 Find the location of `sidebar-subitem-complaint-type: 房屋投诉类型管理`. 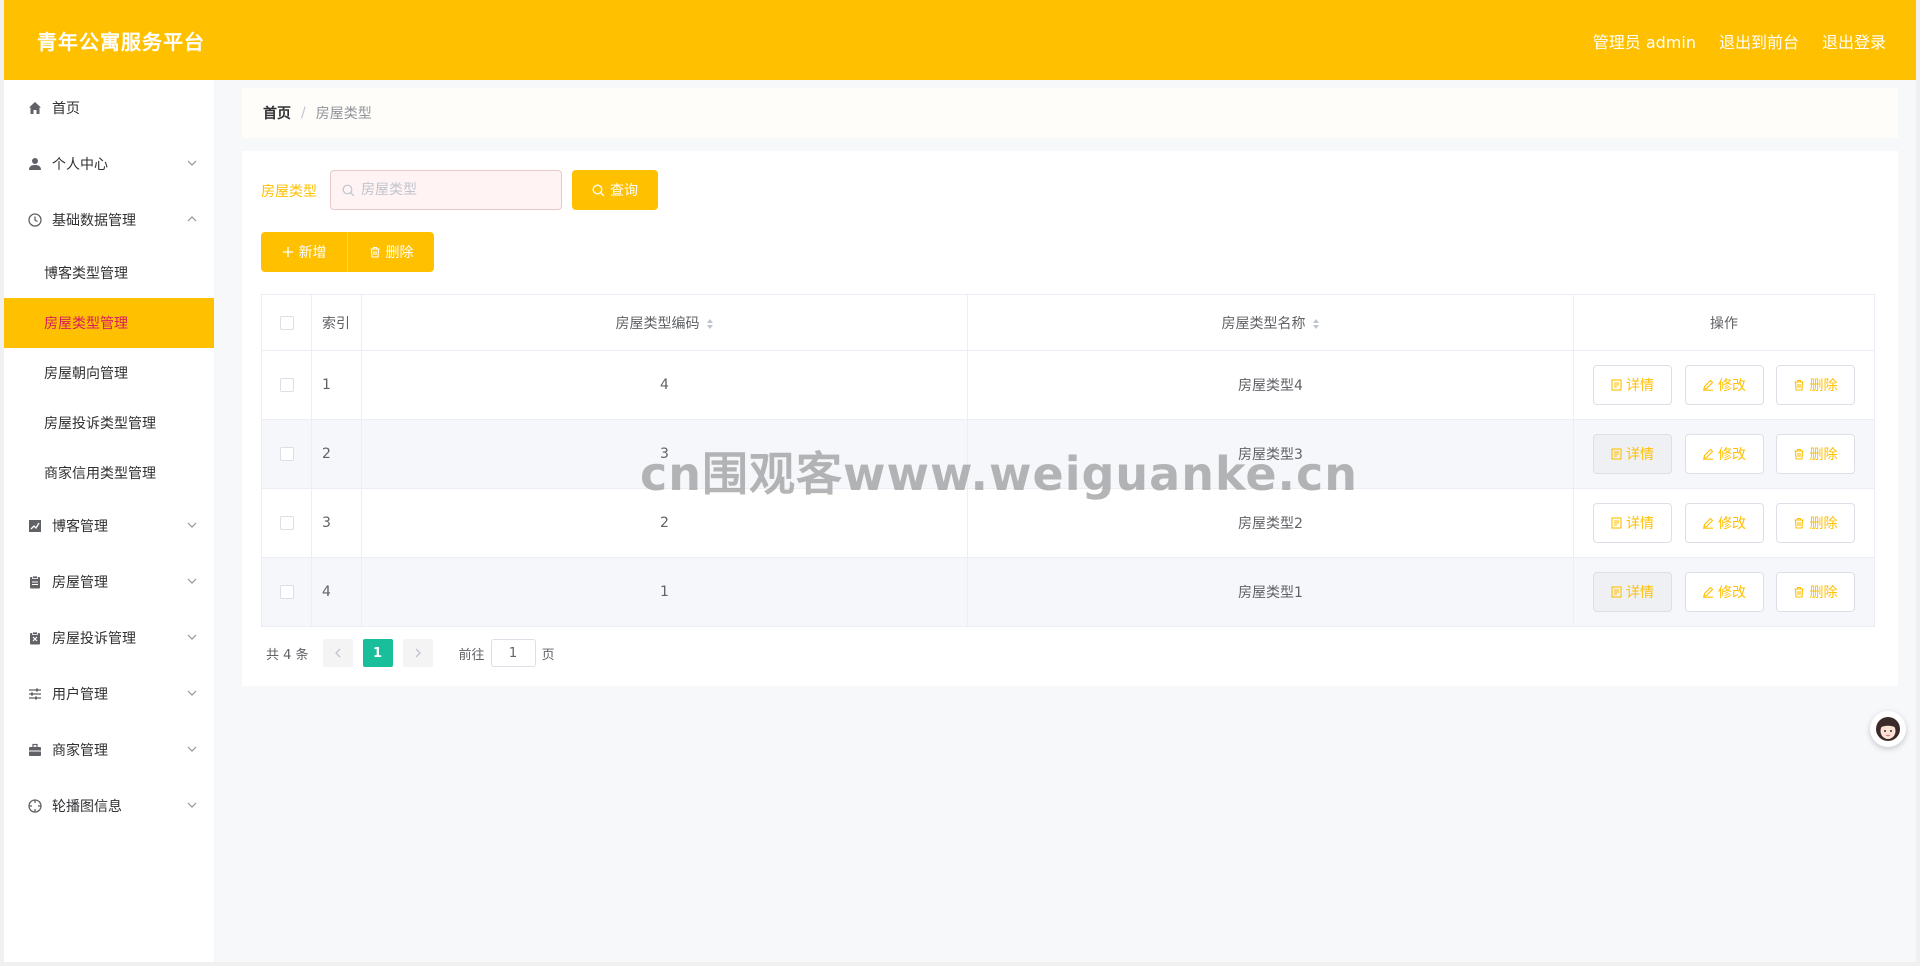

sidebar-subitem-complaint-type: 房屋投诉类型管理 is located at coordinates (109, 423).